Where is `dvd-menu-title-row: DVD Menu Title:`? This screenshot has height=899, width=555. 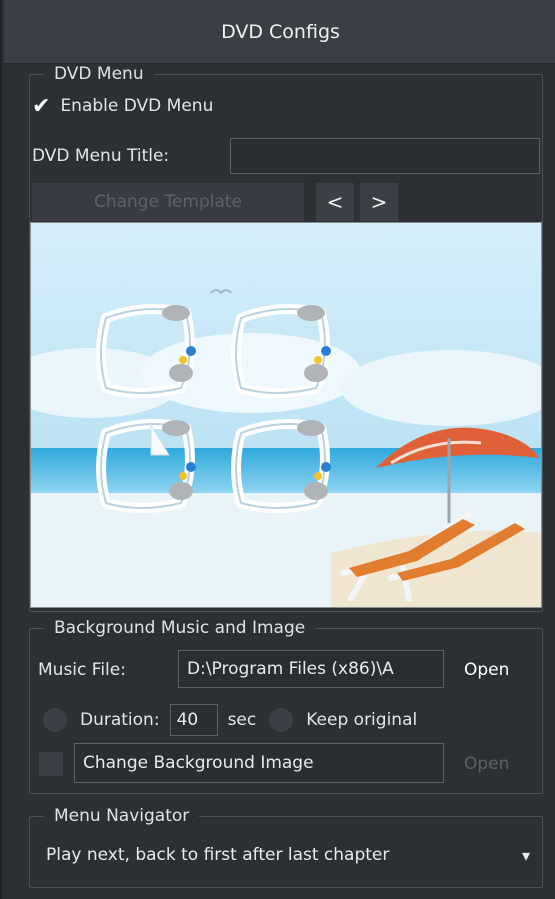 dvd-menu-title-row: DVD Menu Title: is located at coordinates (100, 156).